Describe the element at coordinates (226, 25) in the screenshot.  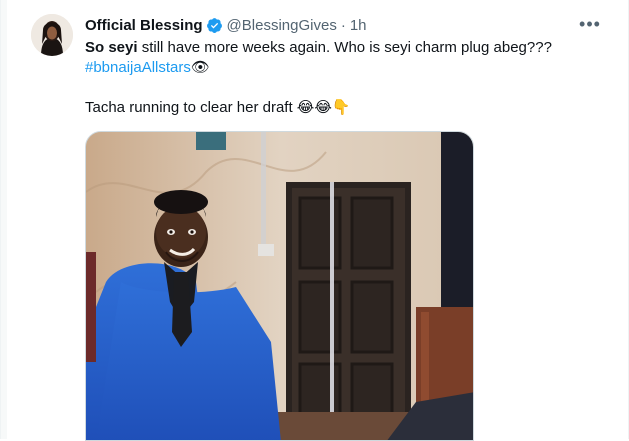
I see `tweet-header: Official Blessing @BlessingGives · 1h` at that location.